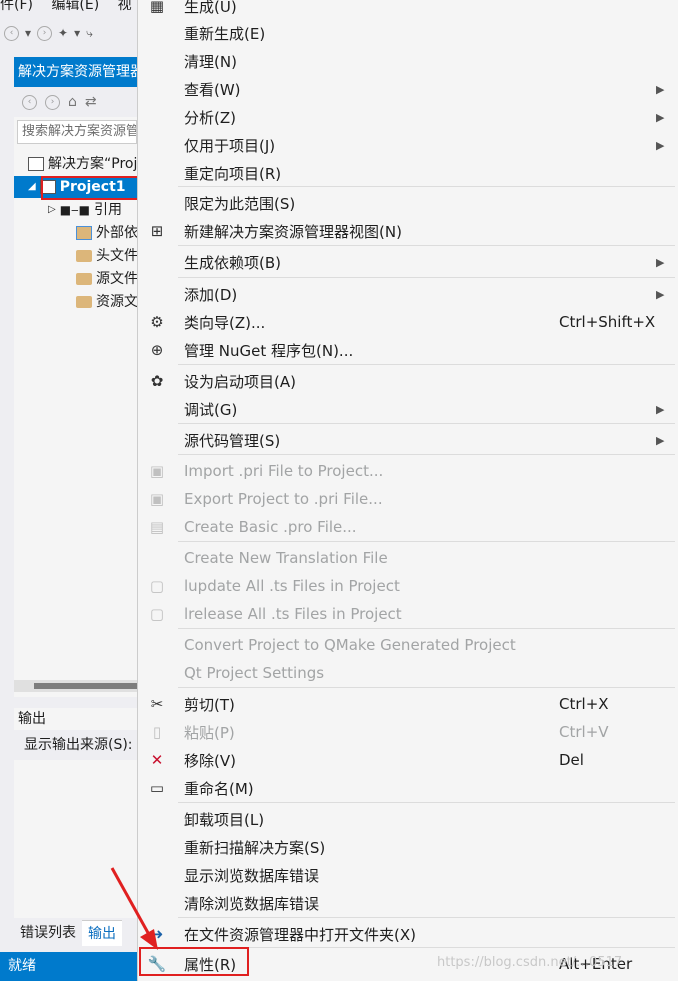 The height and width of the screenshot is (981, 678). What do you see at coordinates (408, 732) in the screenshot?
I see `menu-item: ▯ 粘贴(P) Ctrl+V` at bounding box center [408, 732].